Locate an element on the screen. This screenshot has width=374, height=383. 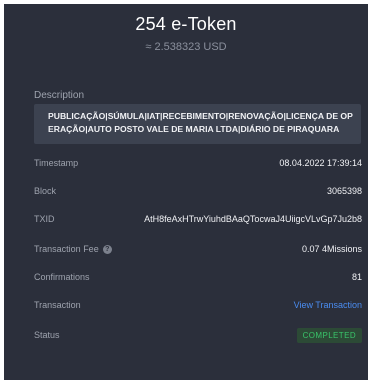
view-transaction-link: View Transaction is located at coordinates (328, 305).